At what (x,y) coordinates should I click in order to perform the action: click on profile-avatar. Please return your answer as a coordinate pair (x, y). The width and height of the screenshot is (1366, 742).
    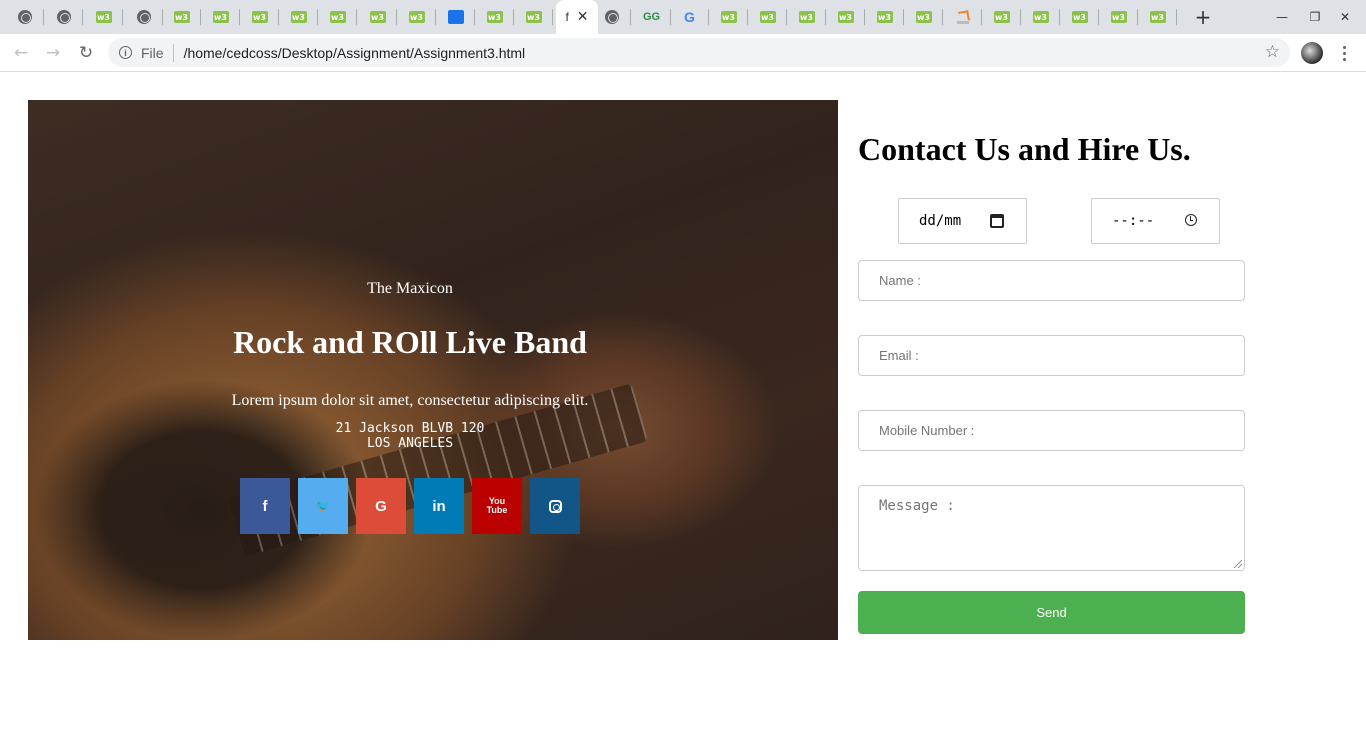
    Looking at the image, I should click on (1312, 53).